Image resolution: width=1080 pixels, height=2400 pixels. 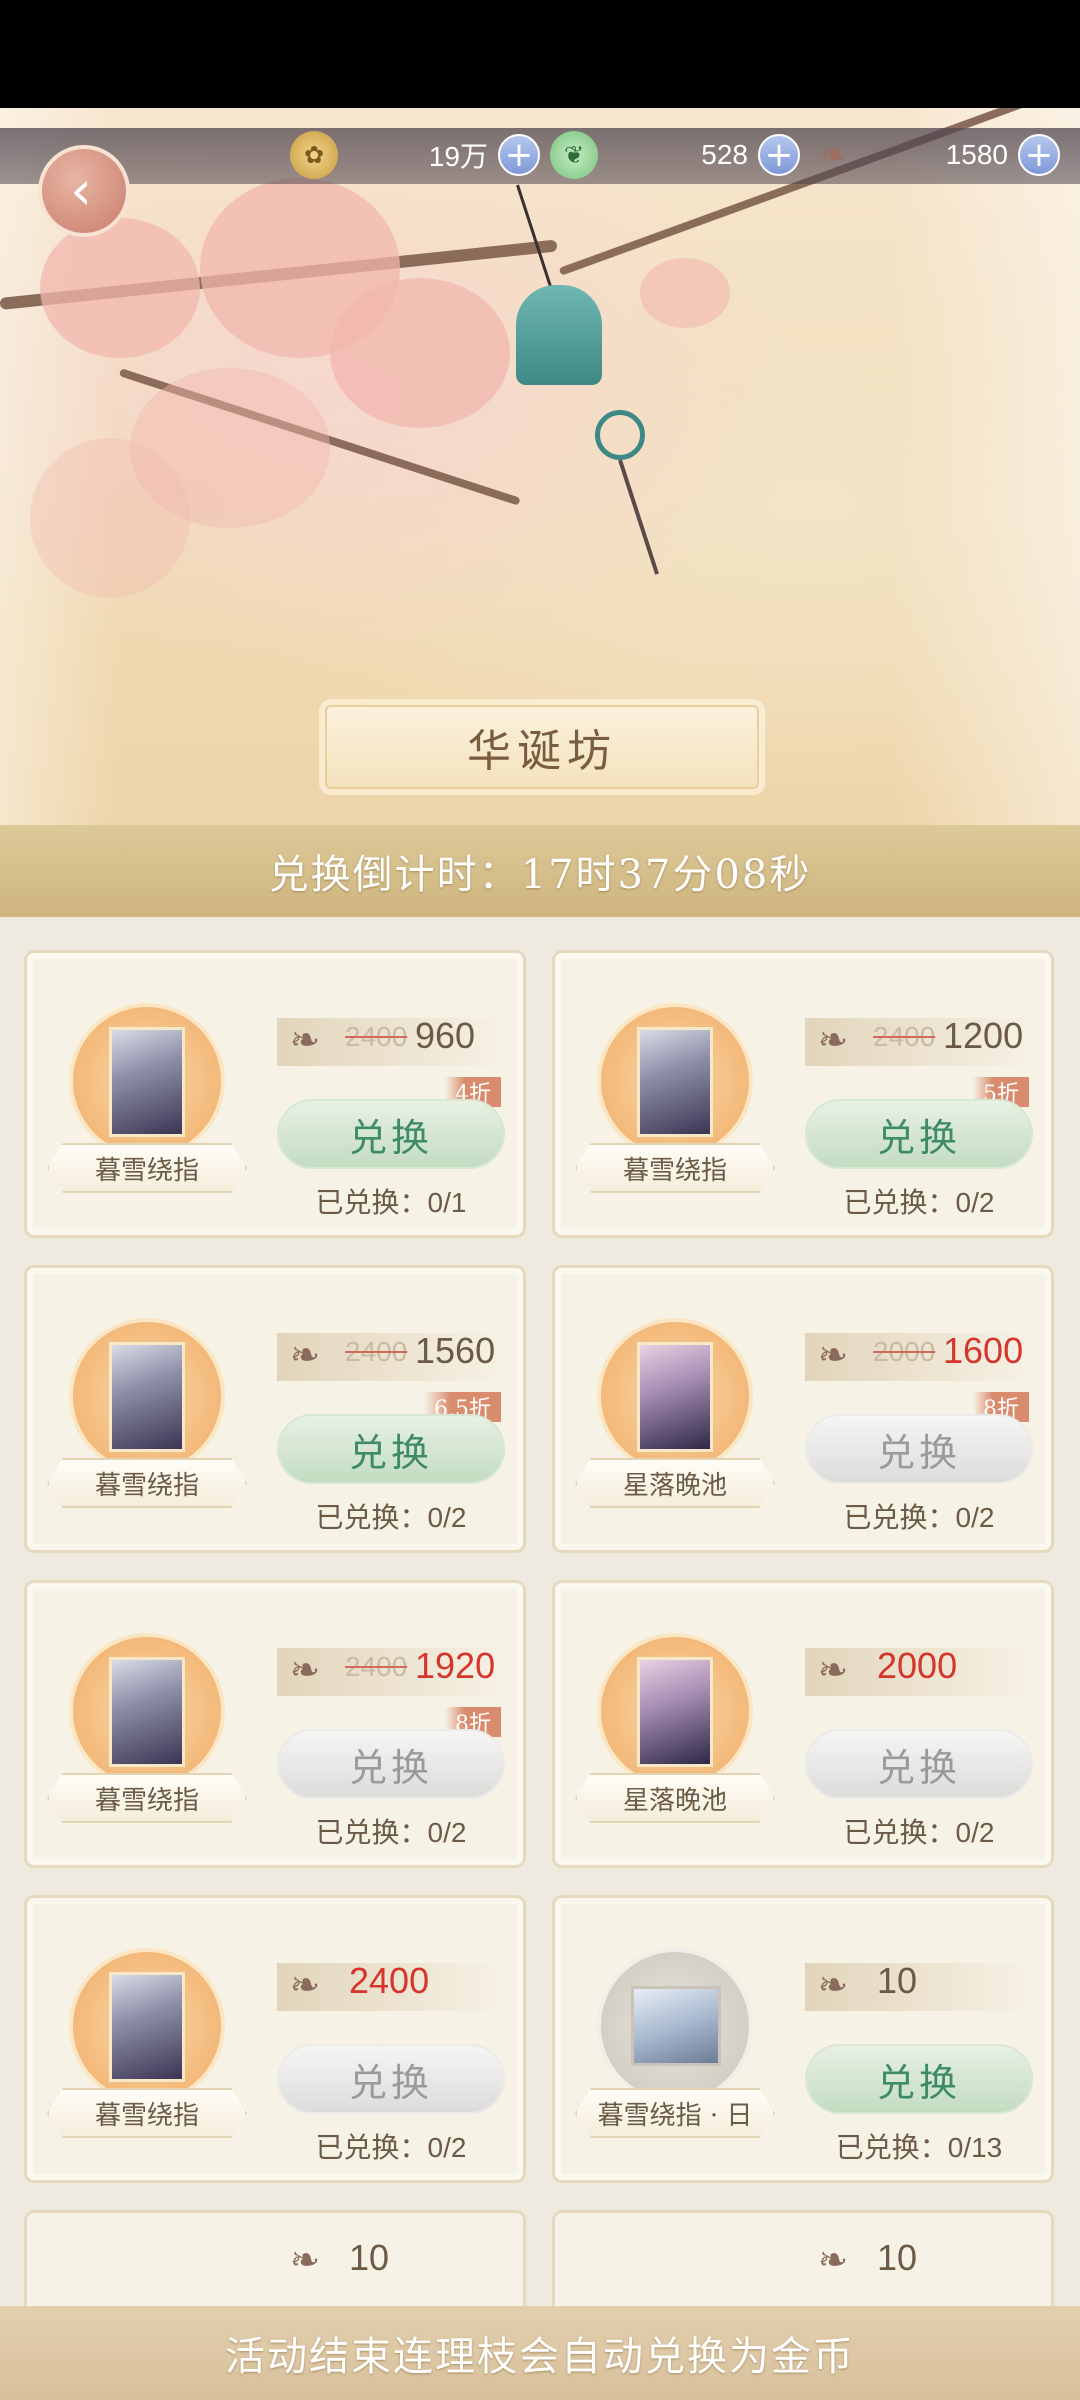 What do you see at coordinates (935, 155) in the screenshot?
I see `currency-branch: ❧ 1580 +` at bounding box center [935, 155].